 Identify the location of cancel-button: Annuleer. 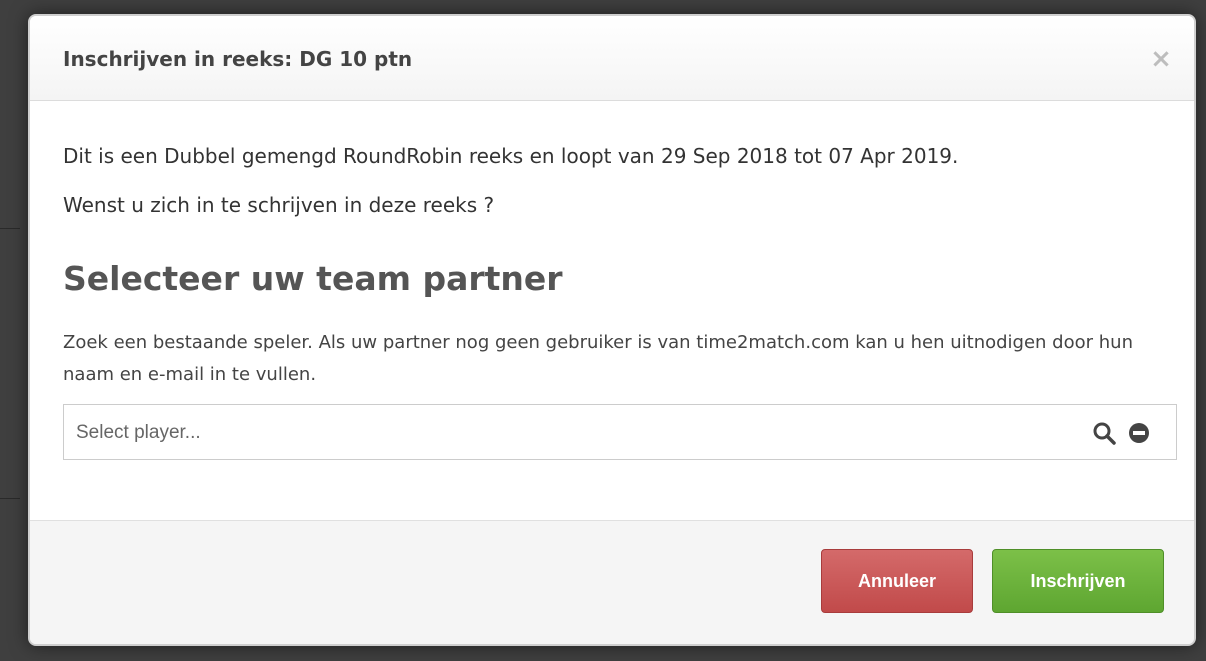
(897, 581).